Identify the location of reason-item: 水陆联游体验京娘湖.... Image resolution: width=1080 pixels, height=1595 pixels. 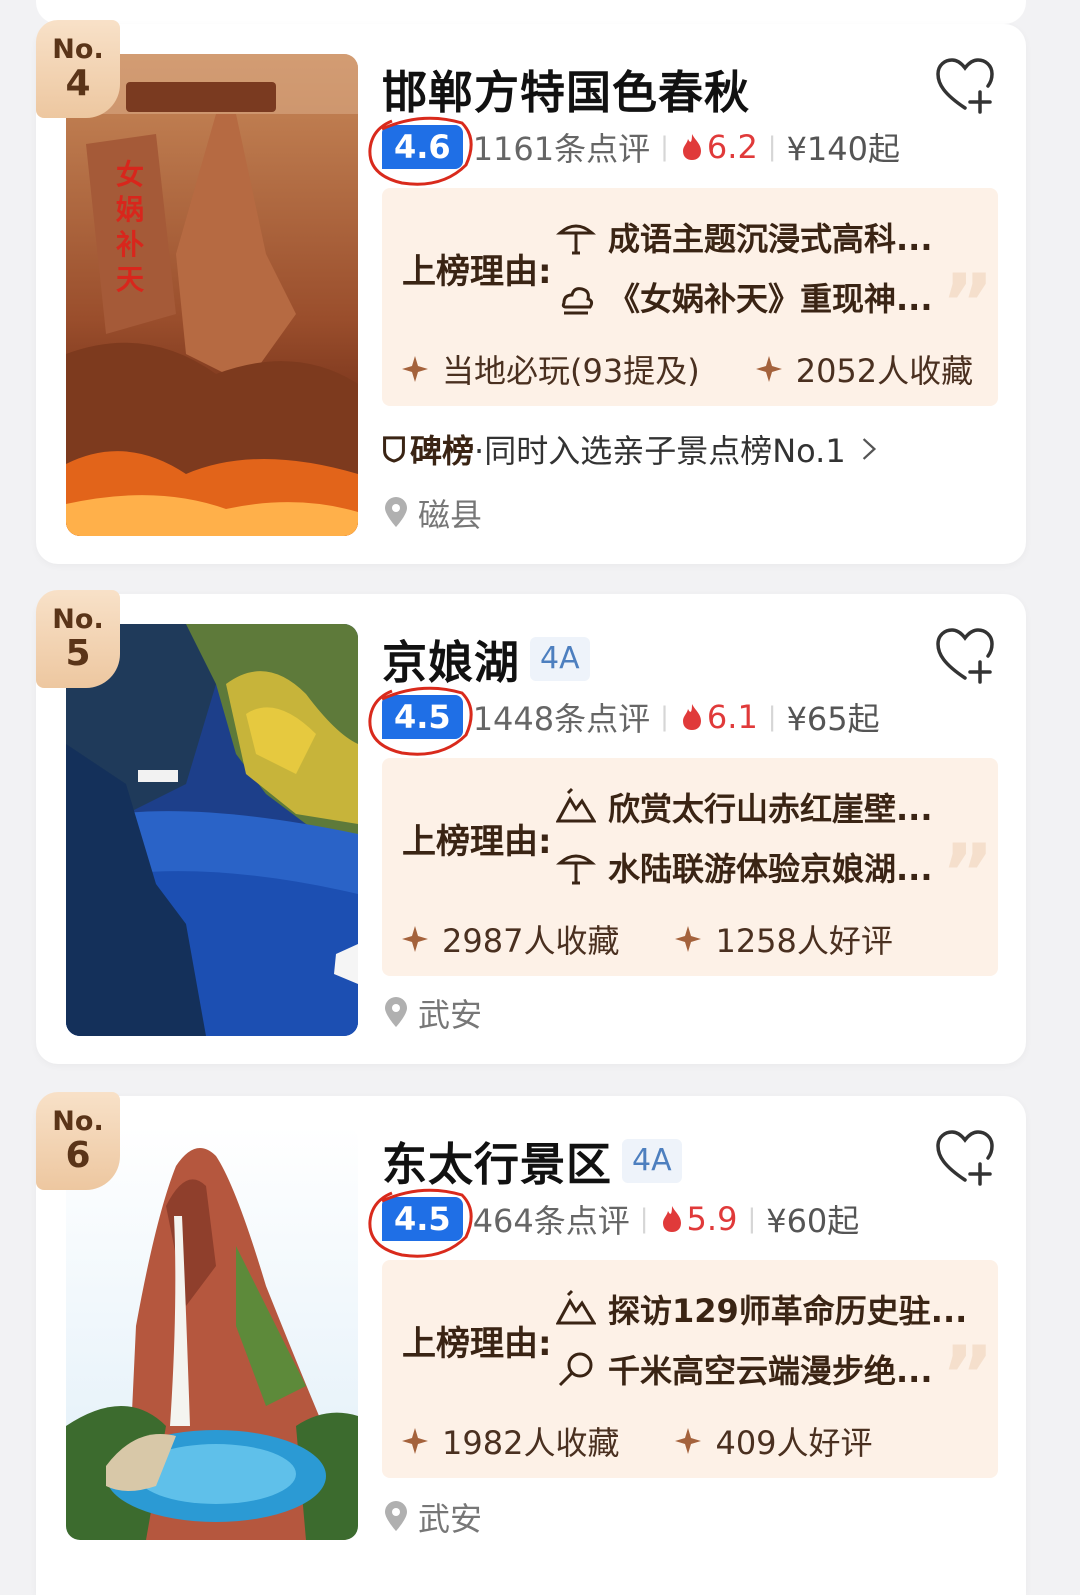
(744, 867).